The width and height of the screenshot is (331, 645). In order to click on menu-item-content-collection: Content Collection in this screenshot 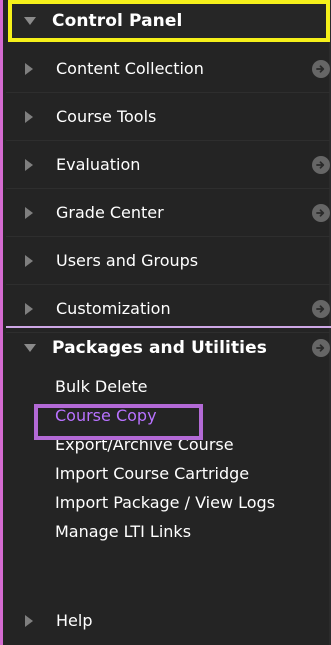, I will do `click(168, 69)`.